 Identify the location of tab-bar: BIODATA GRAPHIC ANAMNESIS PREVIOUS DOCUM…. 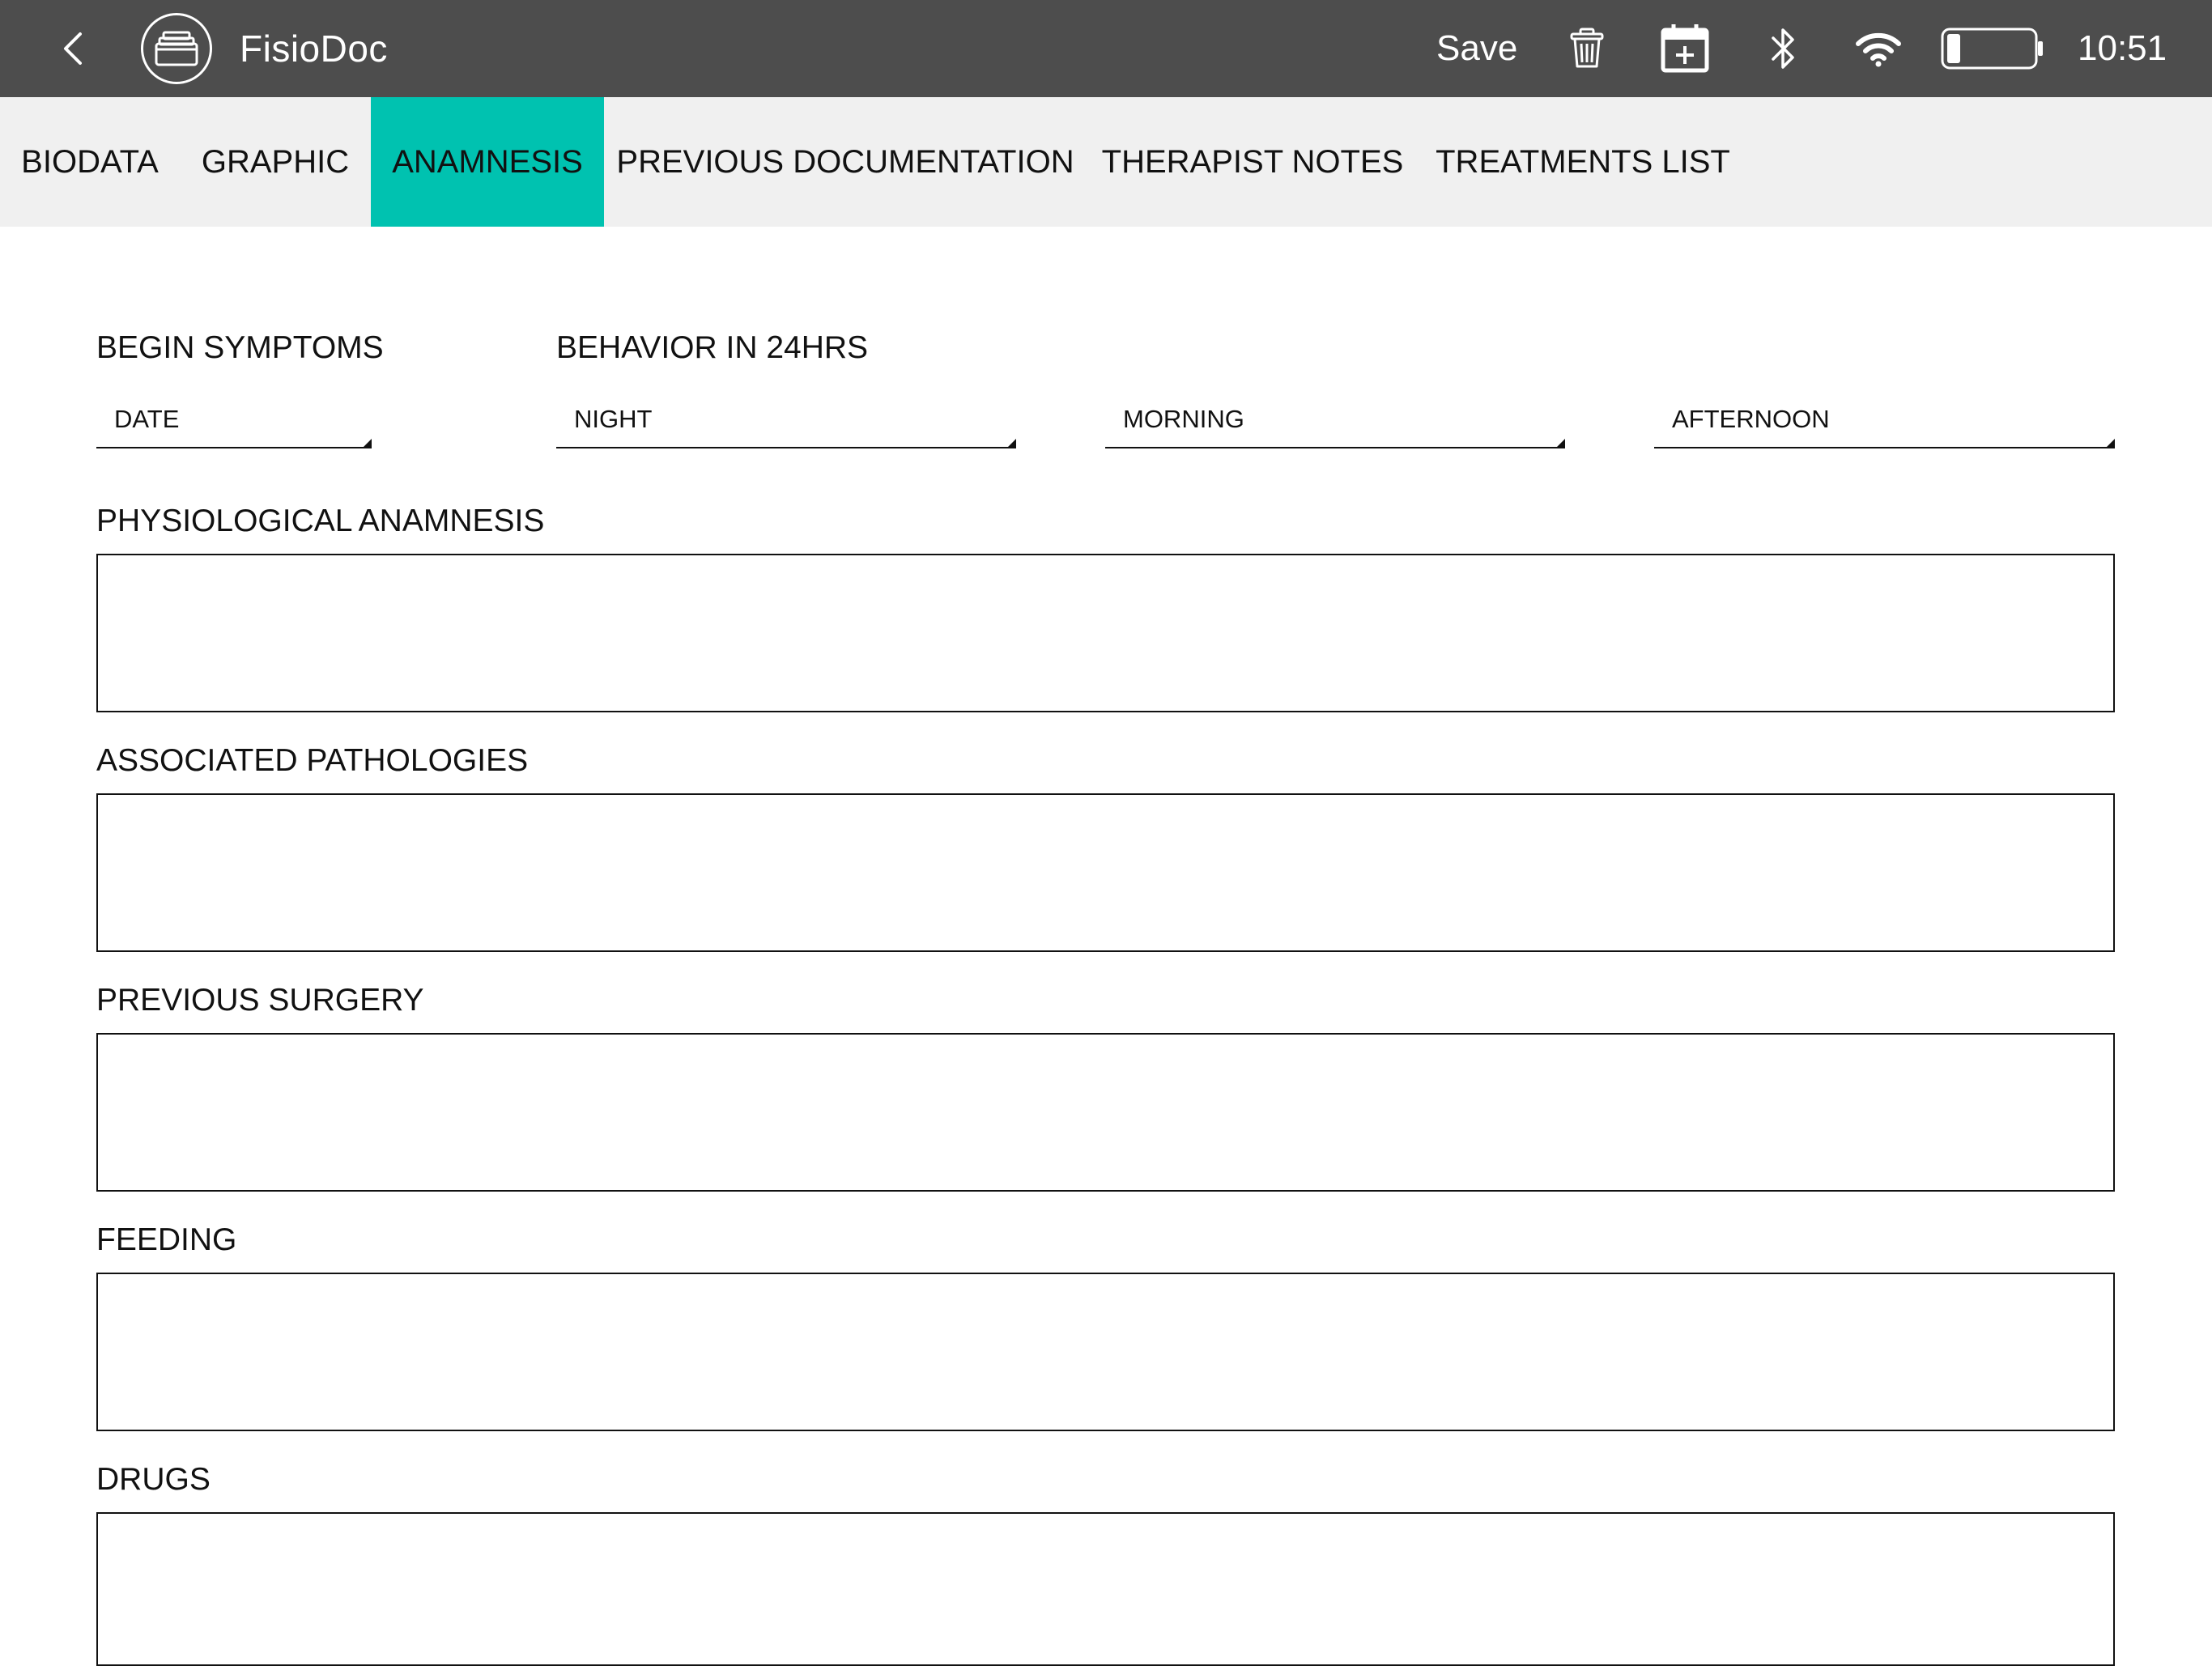
(1106, 162).